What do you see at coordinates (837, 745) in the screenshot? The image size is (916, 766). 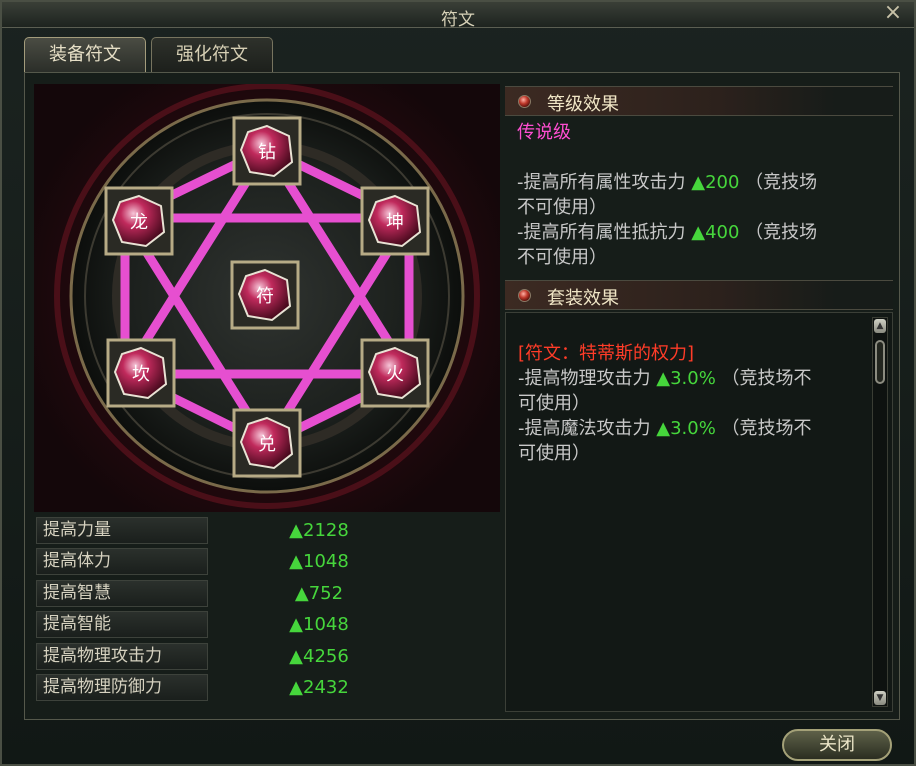 I see `close-button: 关闭` at bounding box center [837, 745].